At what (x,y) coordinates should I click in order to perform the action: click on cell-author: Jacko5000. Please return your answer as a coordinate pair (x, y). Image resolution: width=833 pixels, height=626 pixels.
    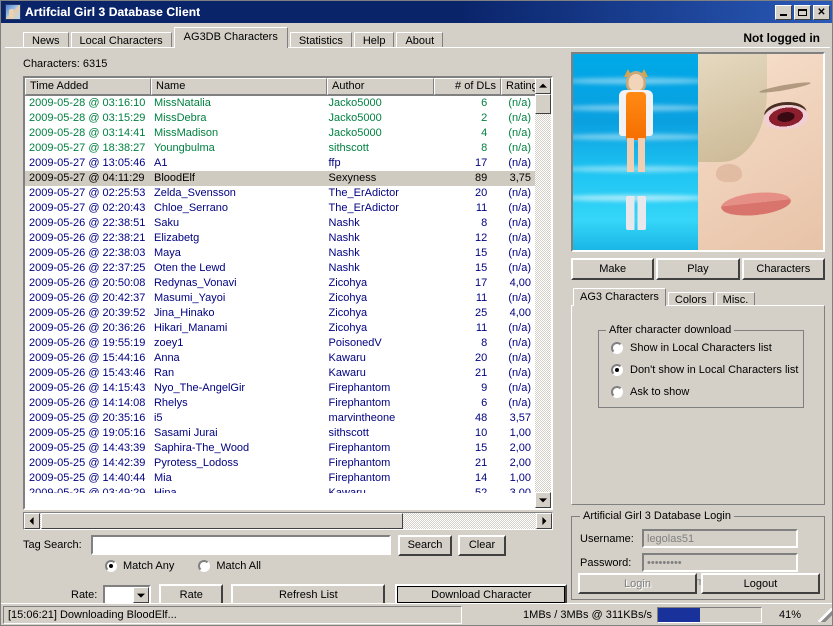
    Looking at the image, I should click on (355, 103).